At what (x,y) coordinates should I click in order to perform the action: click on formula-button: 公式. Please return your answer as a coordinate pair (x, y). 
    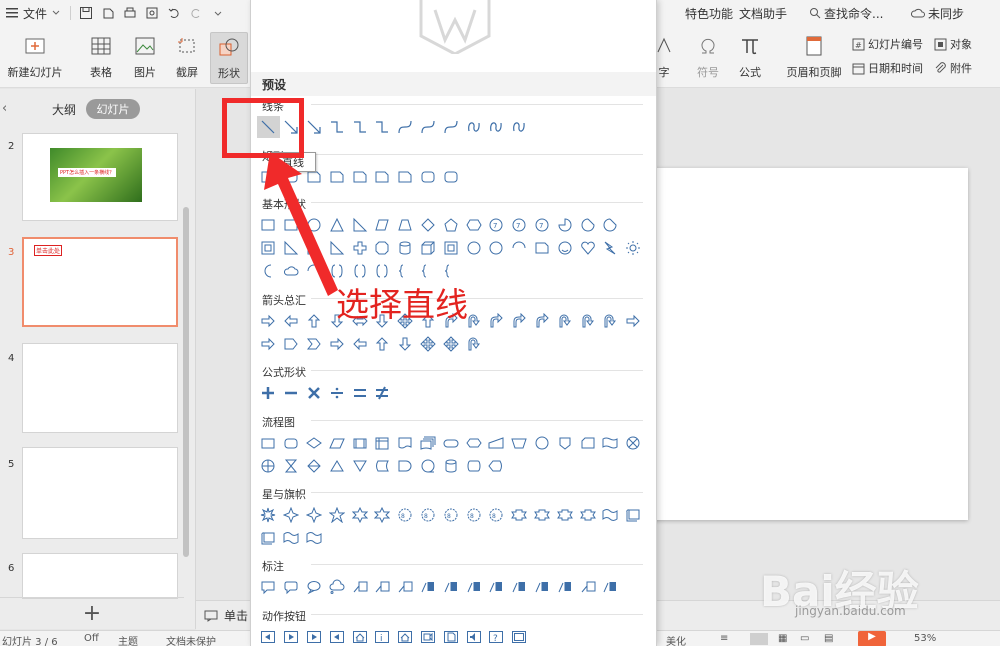
    Looking at the image, I should click on (750, 58).